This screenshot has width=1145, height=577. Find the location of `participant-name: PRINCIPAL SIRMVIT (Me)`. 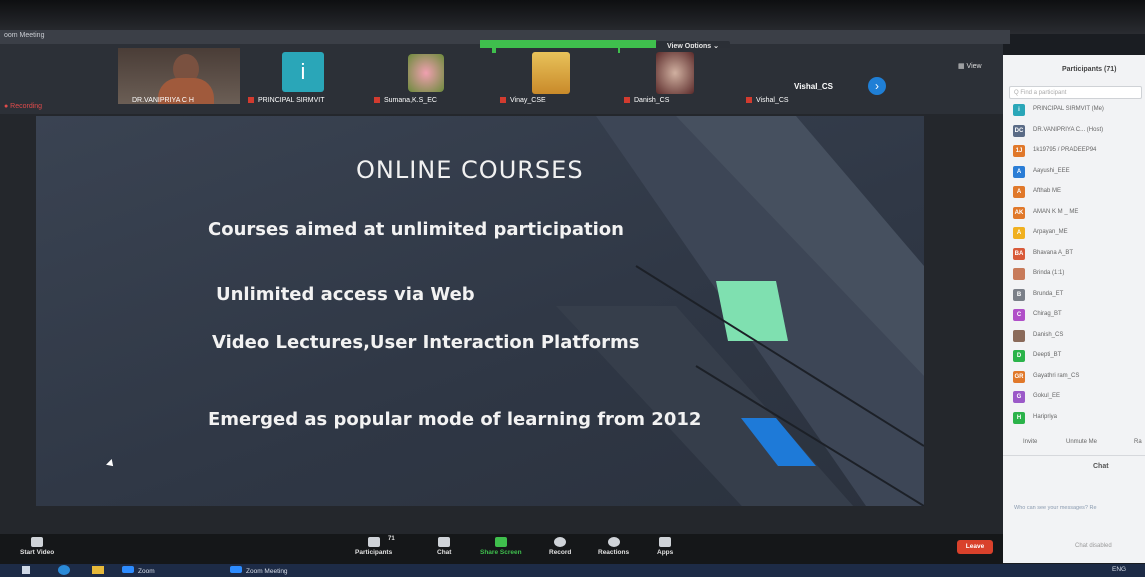

participant-name: PRINCIPAL SIRMVIT (Me) is located at coordinates (1068, 109).